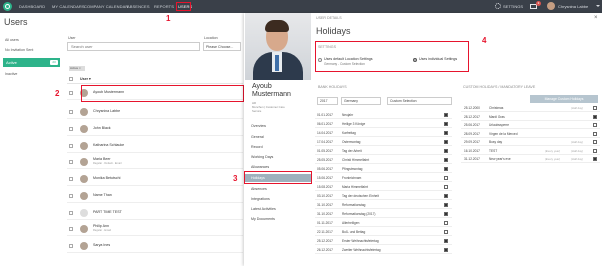 Image resolution: width=602 pixels, height=266 pixels. Describe the element at coordinates (106, 6) in the screenshot. I see `nav-company-calendar: COMPANY CALENDAR` at that location.